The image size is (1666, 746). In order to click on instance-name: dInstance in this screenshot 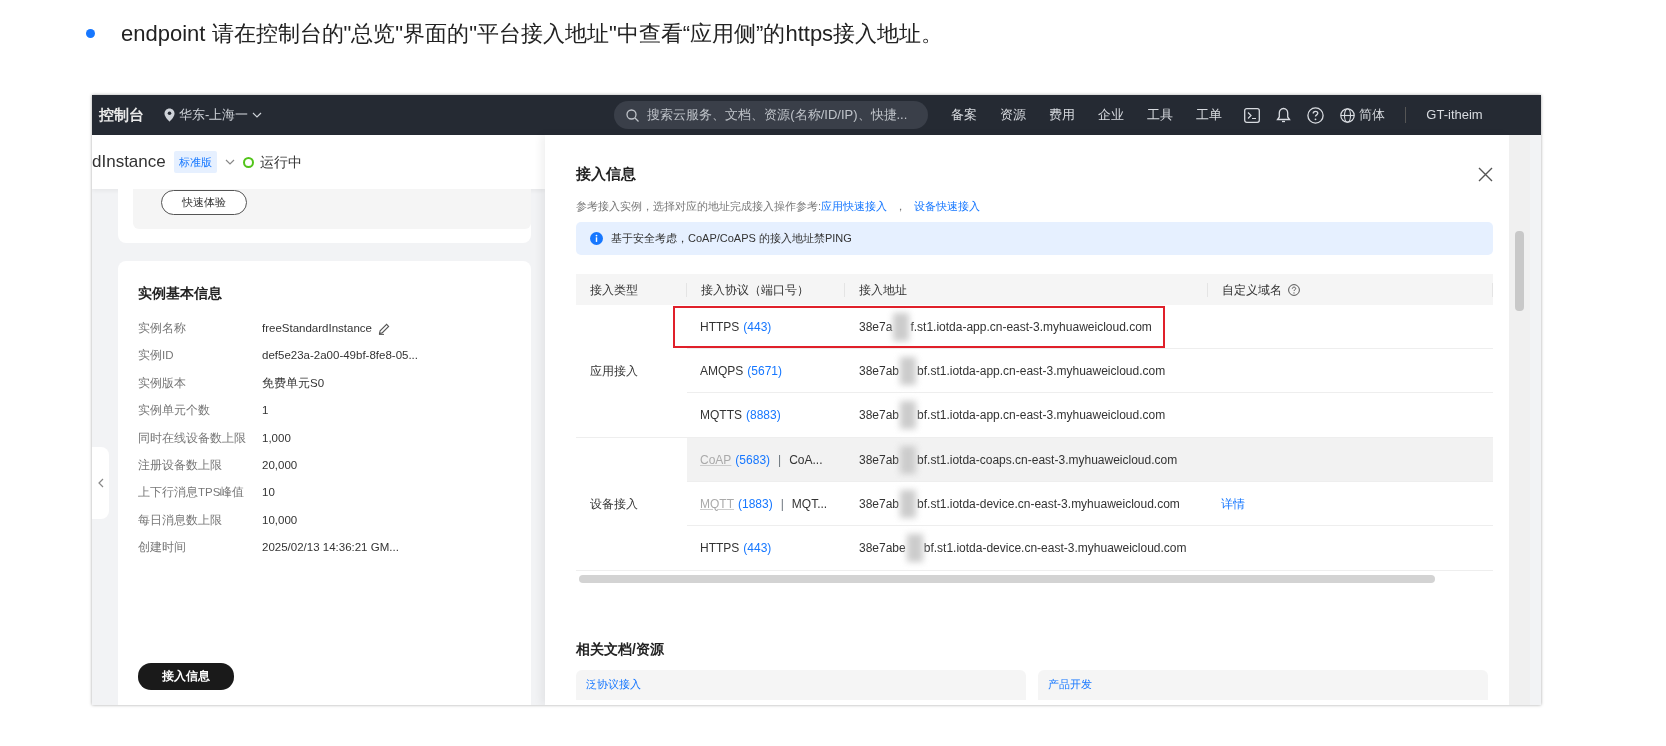, I will do `click(129, 162)`.